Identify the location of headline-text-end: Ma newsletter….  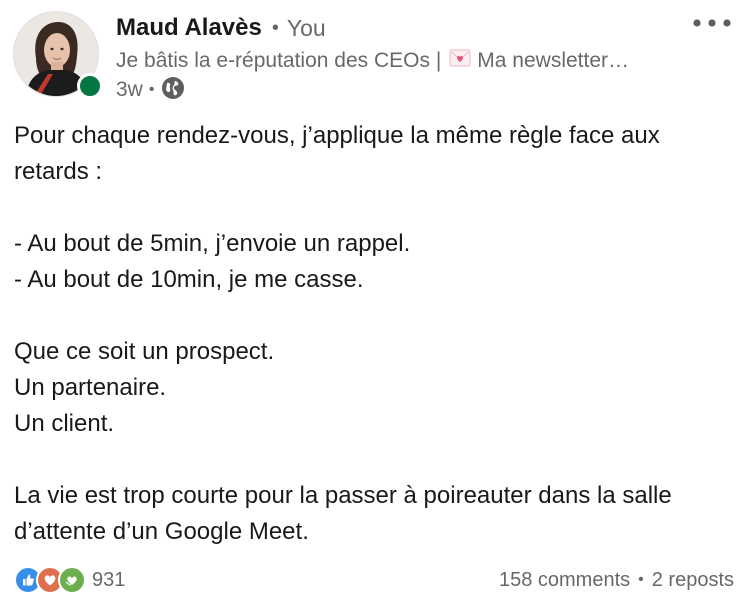
(553, 60).